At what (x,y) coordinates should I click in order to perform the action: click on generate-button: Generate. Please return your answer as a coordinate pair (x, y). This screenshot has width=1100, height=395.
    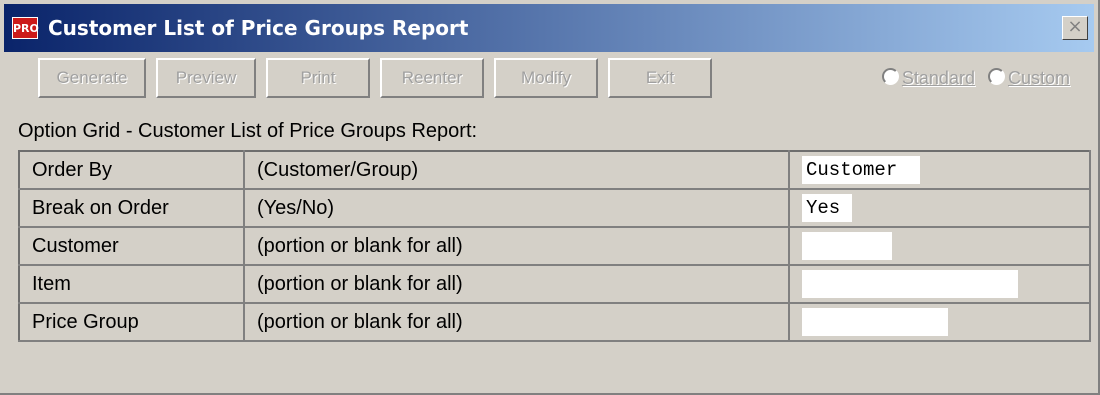
    Looking at the image, I should click on (92, 78).